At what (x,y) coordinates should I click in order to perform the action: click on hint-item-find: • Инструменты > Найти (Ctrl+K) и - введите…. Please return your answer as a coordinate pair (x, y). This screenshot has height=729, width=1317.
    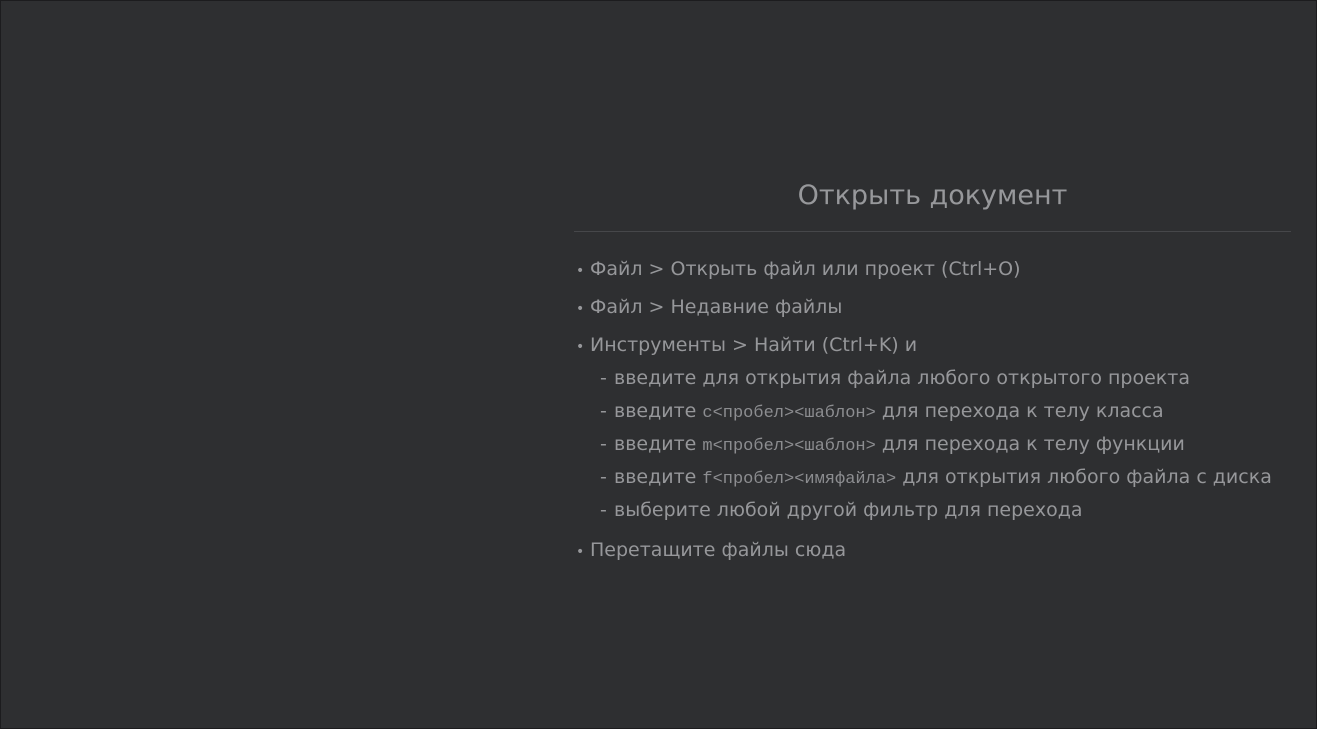
    Looking at the image, I should click on (932, 430).